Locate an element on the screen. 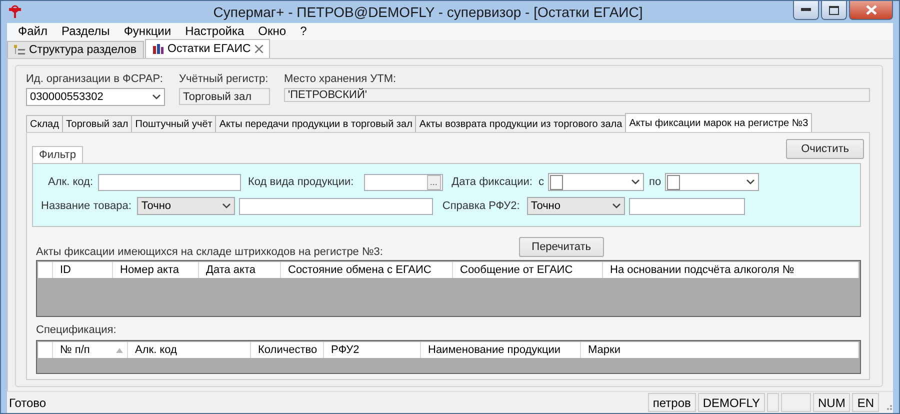 This screenshot has height=414, width=900. section-tab: Склад is located at coordinates (44, 123).